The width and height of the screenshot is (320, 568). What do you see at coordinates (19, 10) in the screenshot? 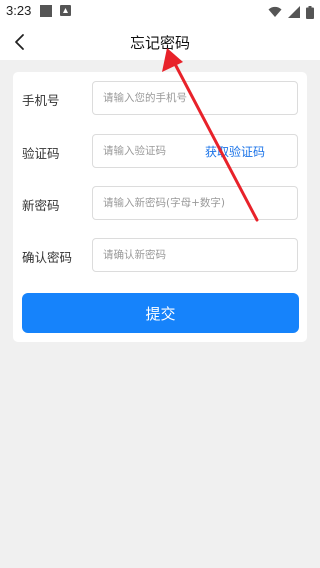
I see `status-time: 3:23` at bounding box center [19, 10].